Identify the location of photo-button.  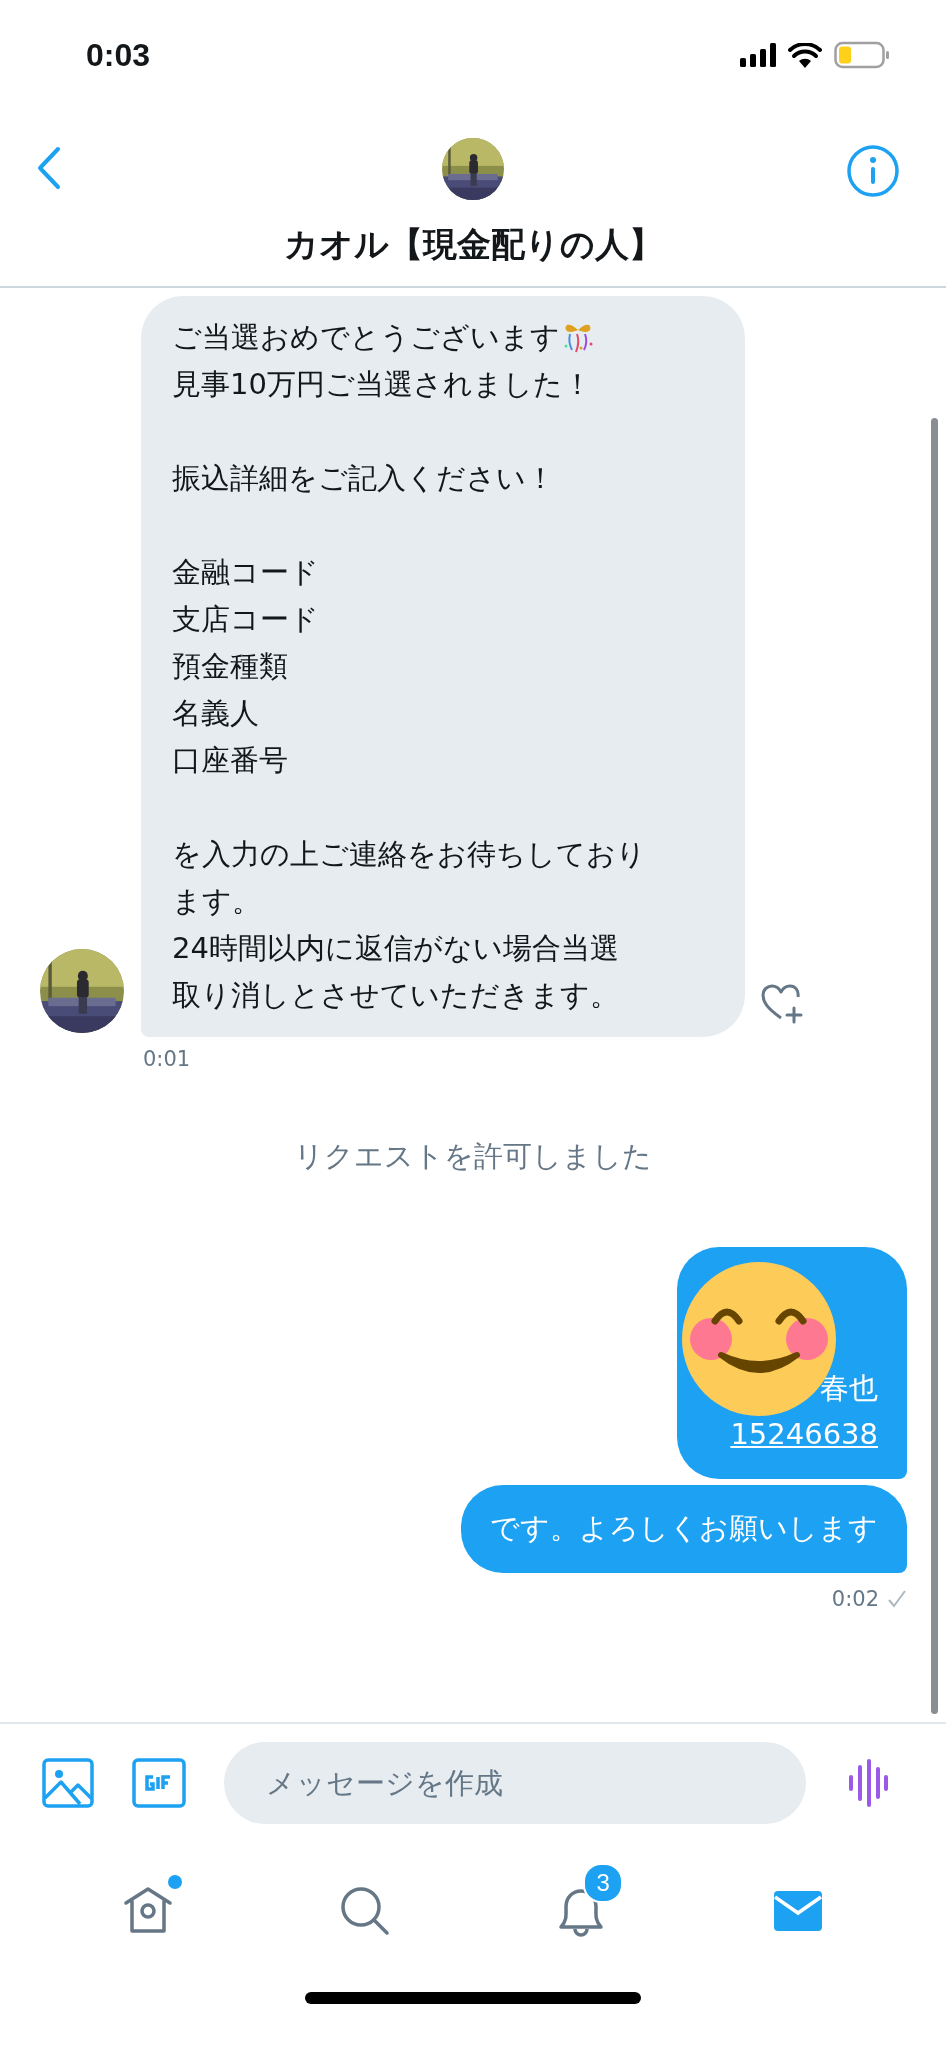
(68, 1783).